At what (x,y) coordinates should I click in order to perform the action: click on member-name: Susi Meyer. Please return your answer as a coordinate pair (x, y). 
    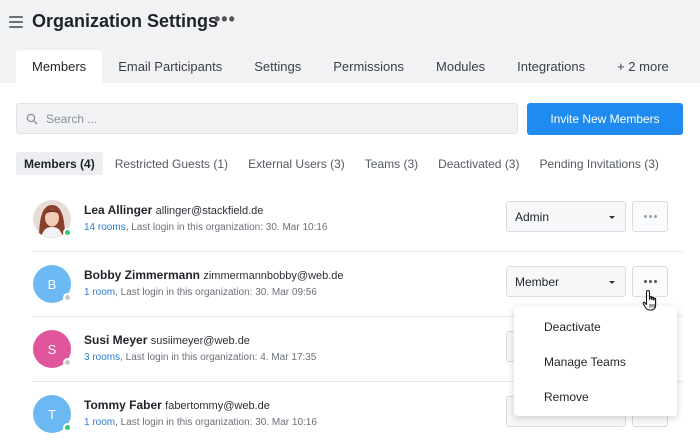
    Looking at the image, I should click on (115, 340).